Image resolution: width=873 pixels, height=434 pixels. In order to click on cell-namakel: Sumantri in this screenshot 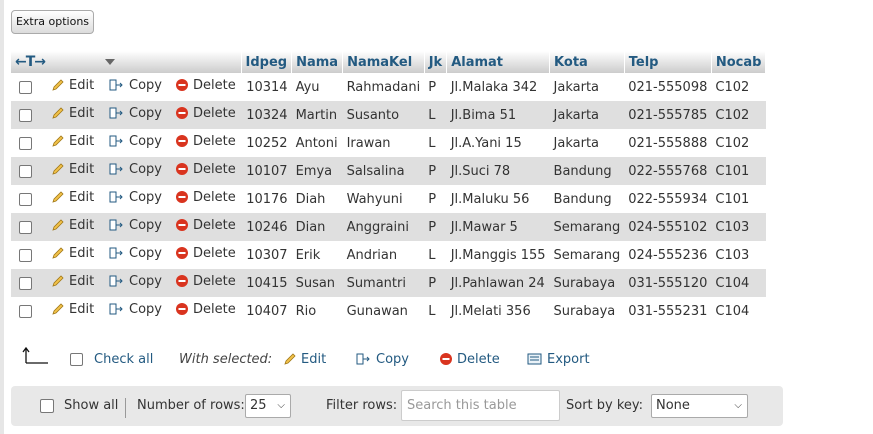, I will do `click(383, 283)`.